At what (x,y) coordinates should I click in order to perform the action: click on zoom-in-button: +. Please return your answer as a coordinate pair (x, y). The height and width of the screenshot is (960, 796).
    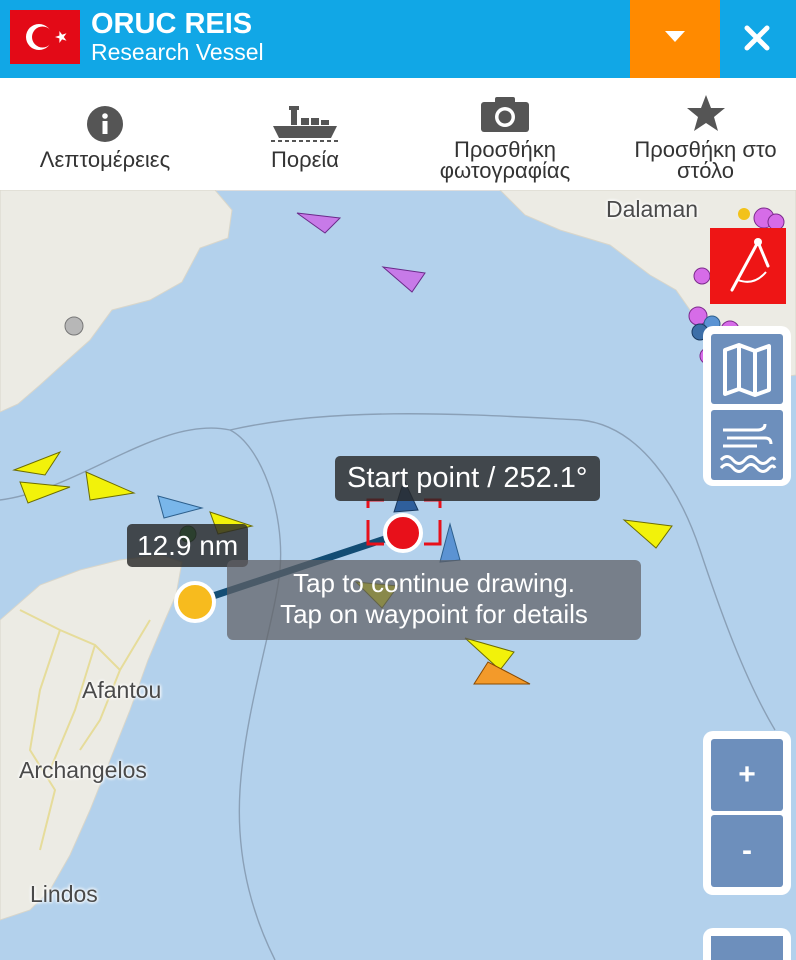
    Looking at the image, I should click on (747, 775).